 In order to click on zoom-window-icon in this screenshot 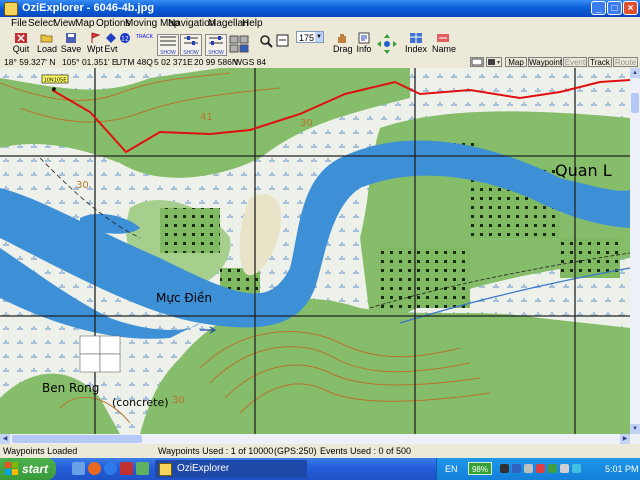, I will do `click(282, 40)`.